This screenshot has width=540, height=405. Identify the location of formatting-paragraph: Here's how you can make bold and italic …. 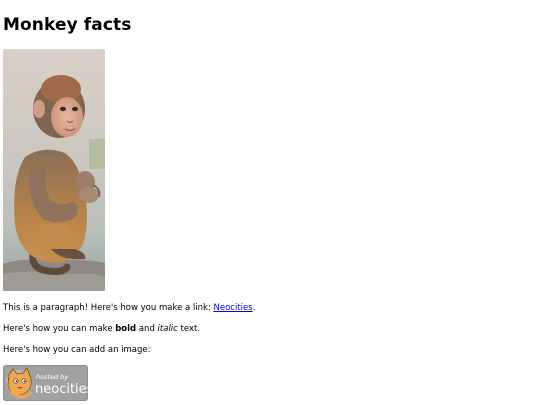
(271, 329).